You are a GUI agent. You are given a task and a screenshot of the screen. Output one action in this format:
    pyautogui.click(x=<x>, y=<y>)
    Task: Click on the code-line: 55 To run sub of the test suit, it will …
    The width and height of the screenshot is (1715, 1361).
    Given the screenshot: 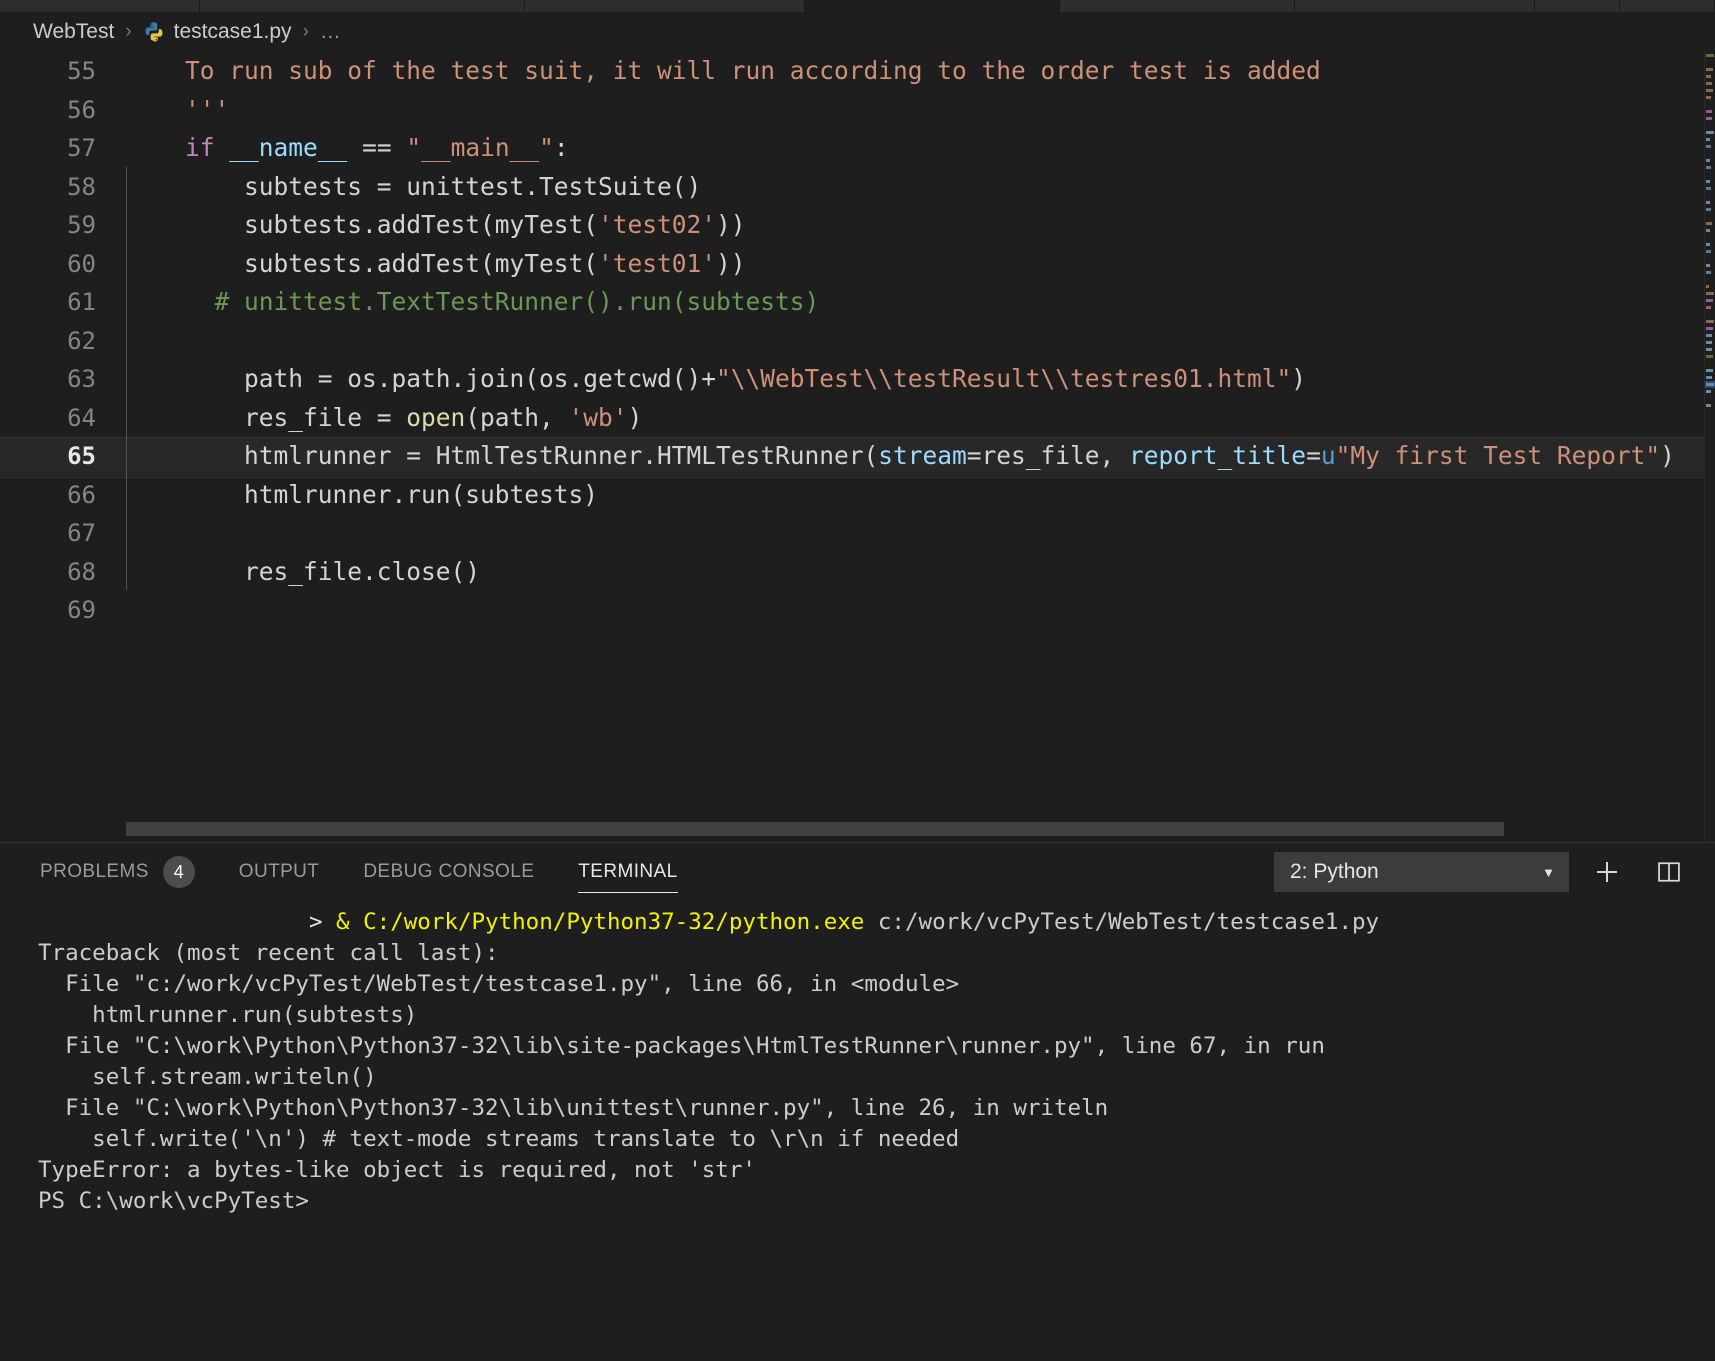 What is the action you would take?
    pyautogui.click(x=857, y=71)
    